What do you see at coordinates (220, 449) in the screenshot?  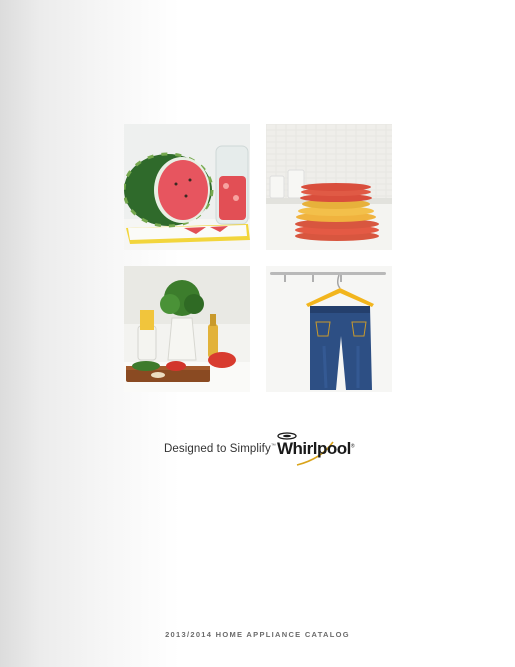 I see `tagline: Designed to Simplify™` at bounding box center [220, 449].